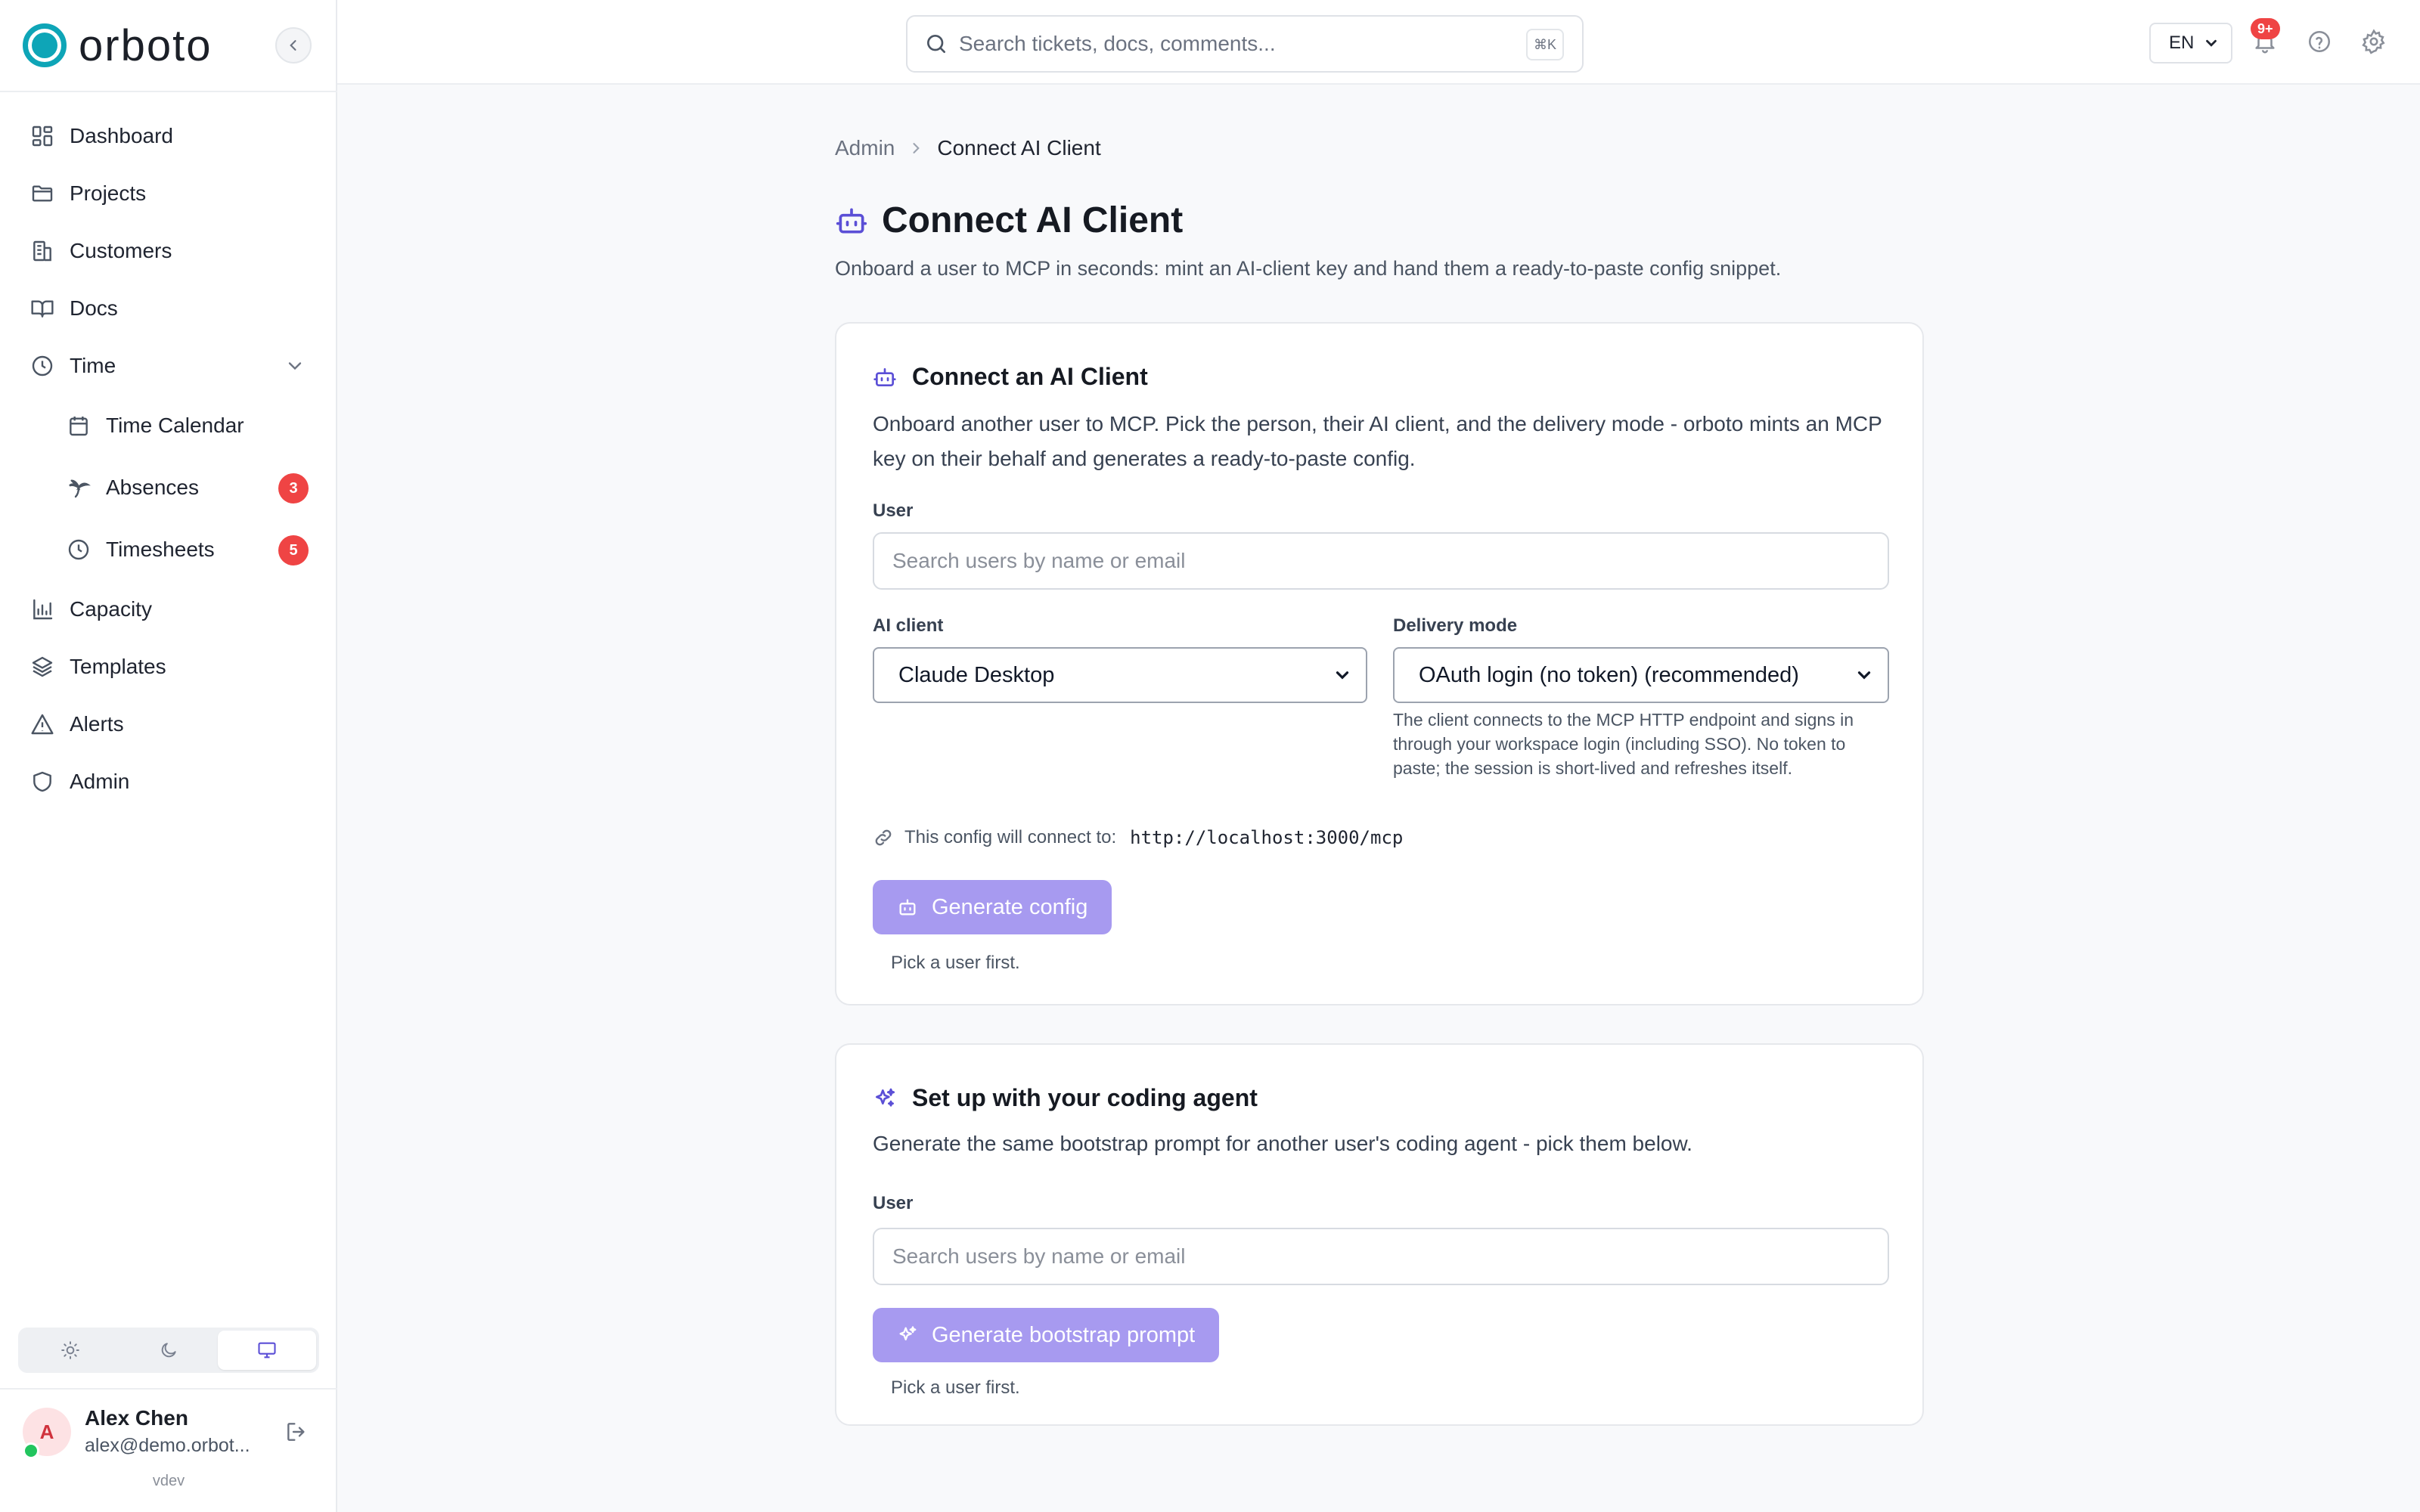 This screenshot has height=1512, width=2420. Describe the element at coordinates (1381, 1257) in the screenshot. I see `agent-user-search-input: Search users by name or email` at that location.